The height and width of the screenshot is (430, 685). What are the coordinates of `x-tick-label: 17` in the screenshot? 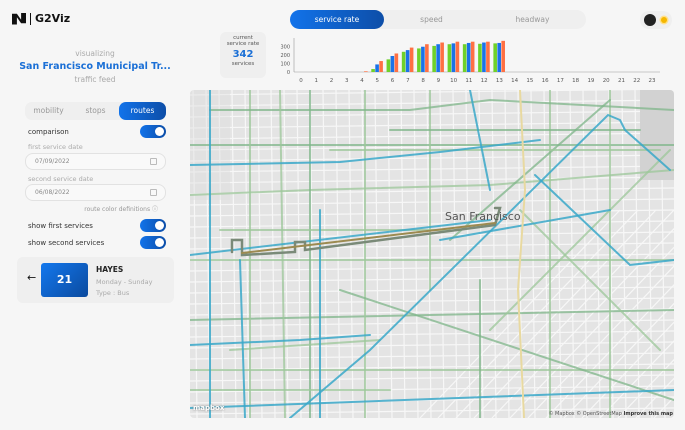 It's located at (560, 81).